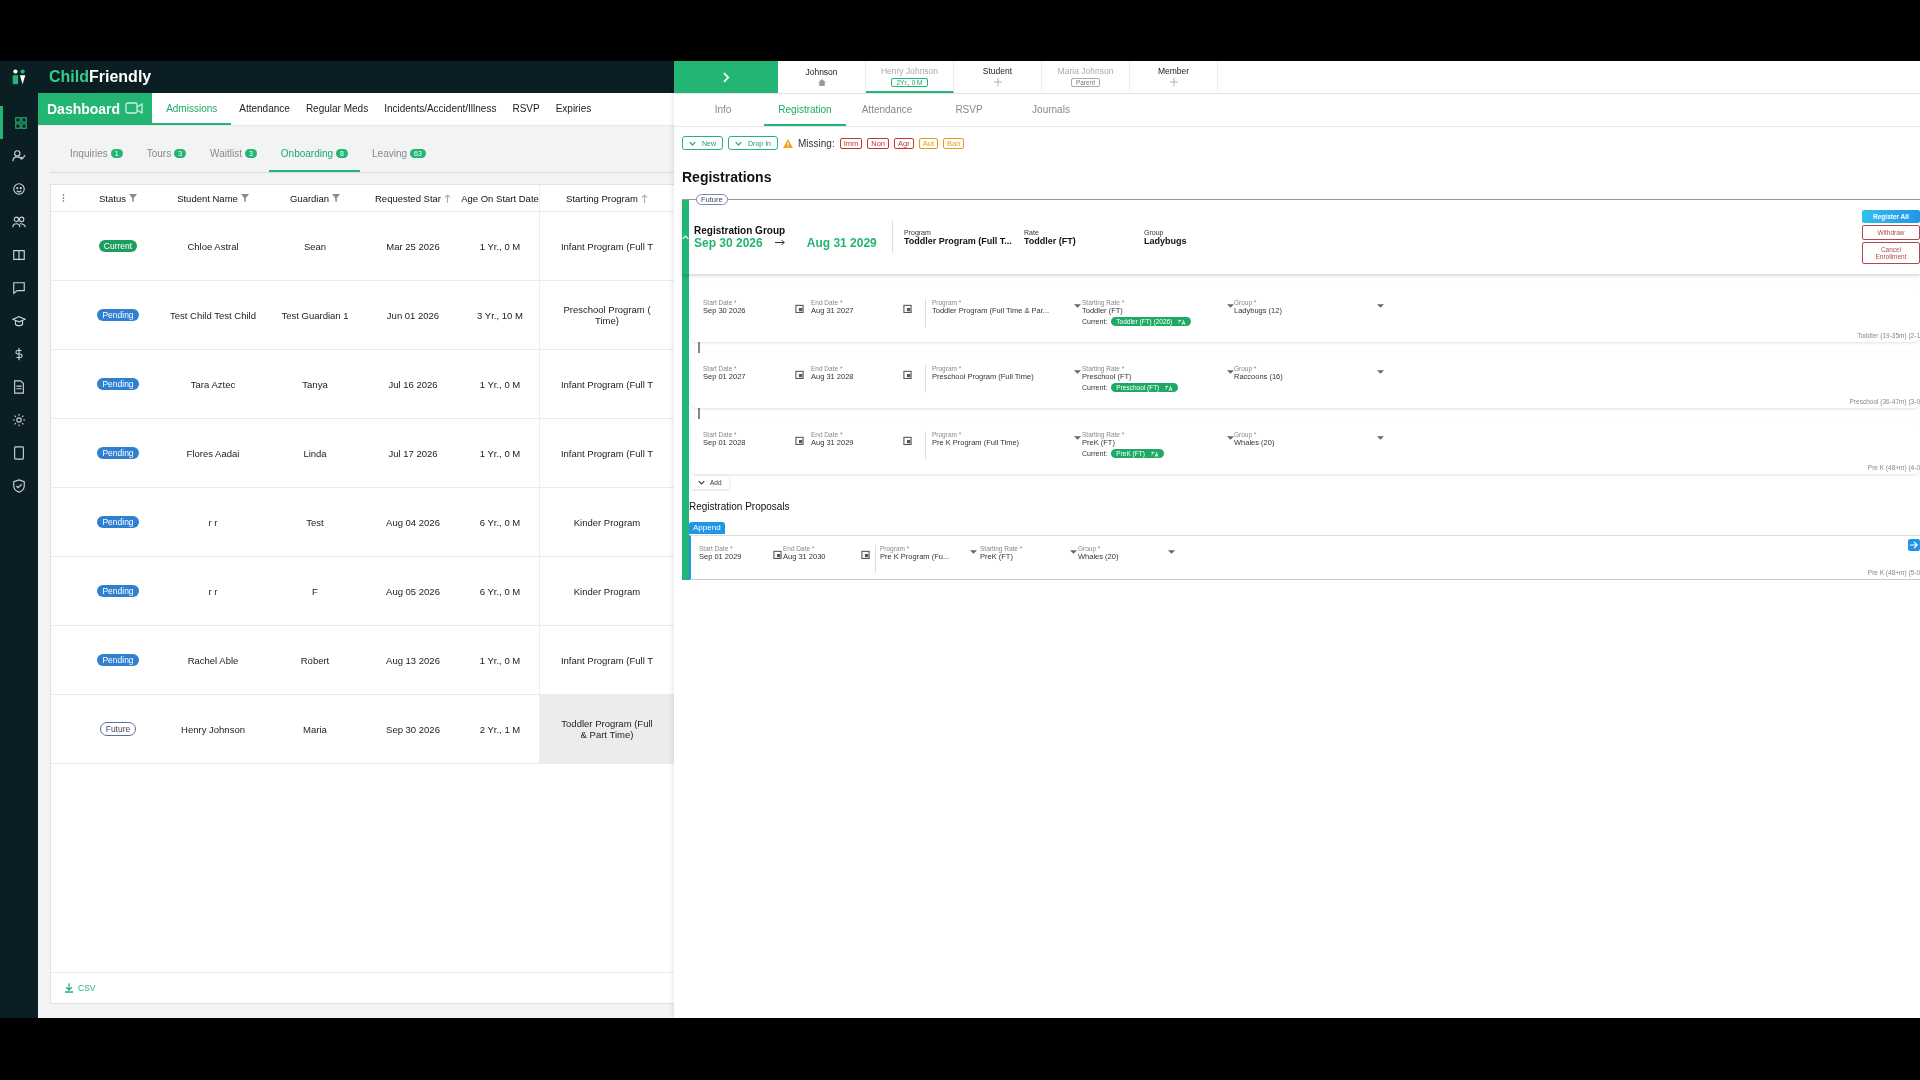 This screenshot has height=1080, width=1920. Describe the element at coordinates (1051, 110) in the screenshot. I see `tab: Journals` at that location.